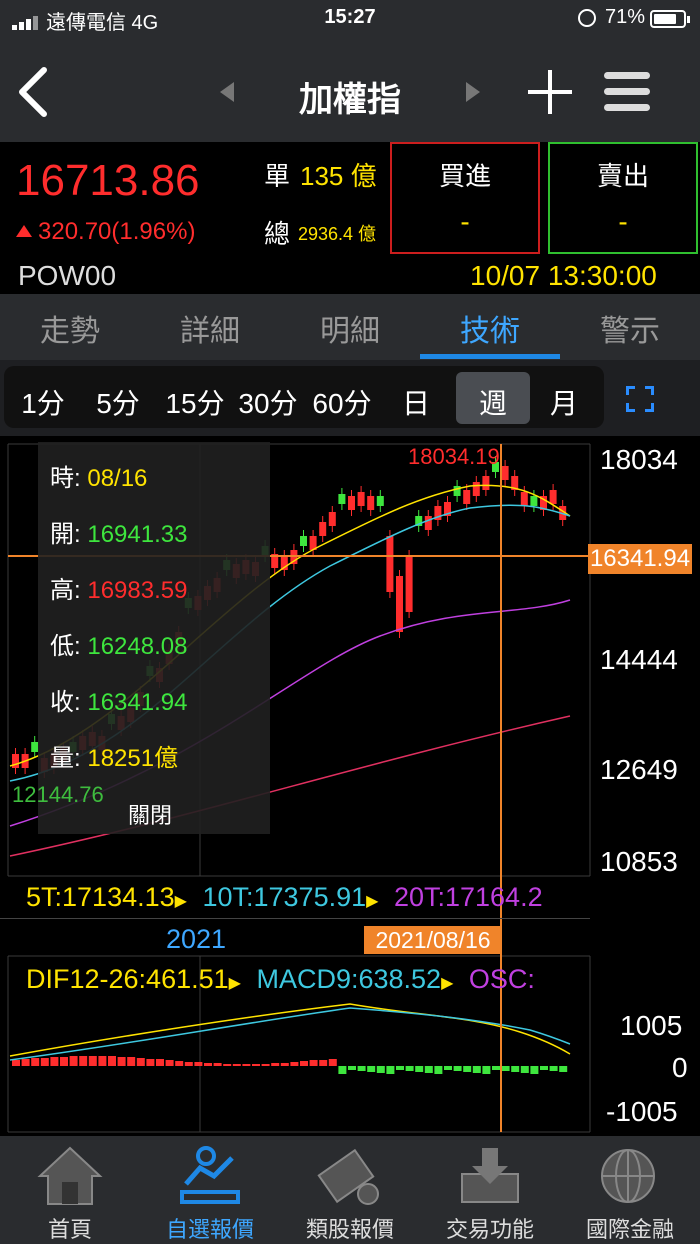  Describe the element at coordinates (639, 769) in the screenshot. I see `y-axis-label-3: 12649` at that location.